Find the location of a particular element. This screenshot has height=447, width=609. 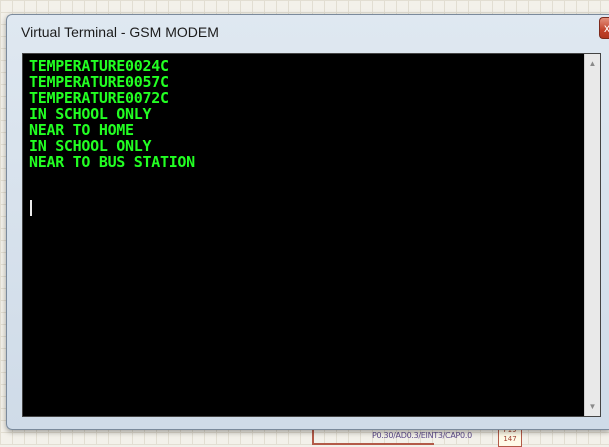

title-bar: Virtual Terminal - GSM MODEM x is located at coordinates (308, 33).